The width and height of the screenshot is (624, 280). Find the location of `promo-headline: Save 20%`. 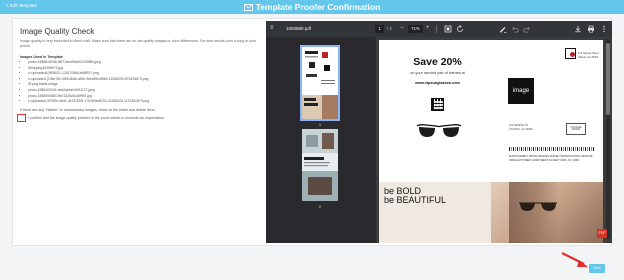

promo-headline: Save 20% is located at coordinates (437, 62).